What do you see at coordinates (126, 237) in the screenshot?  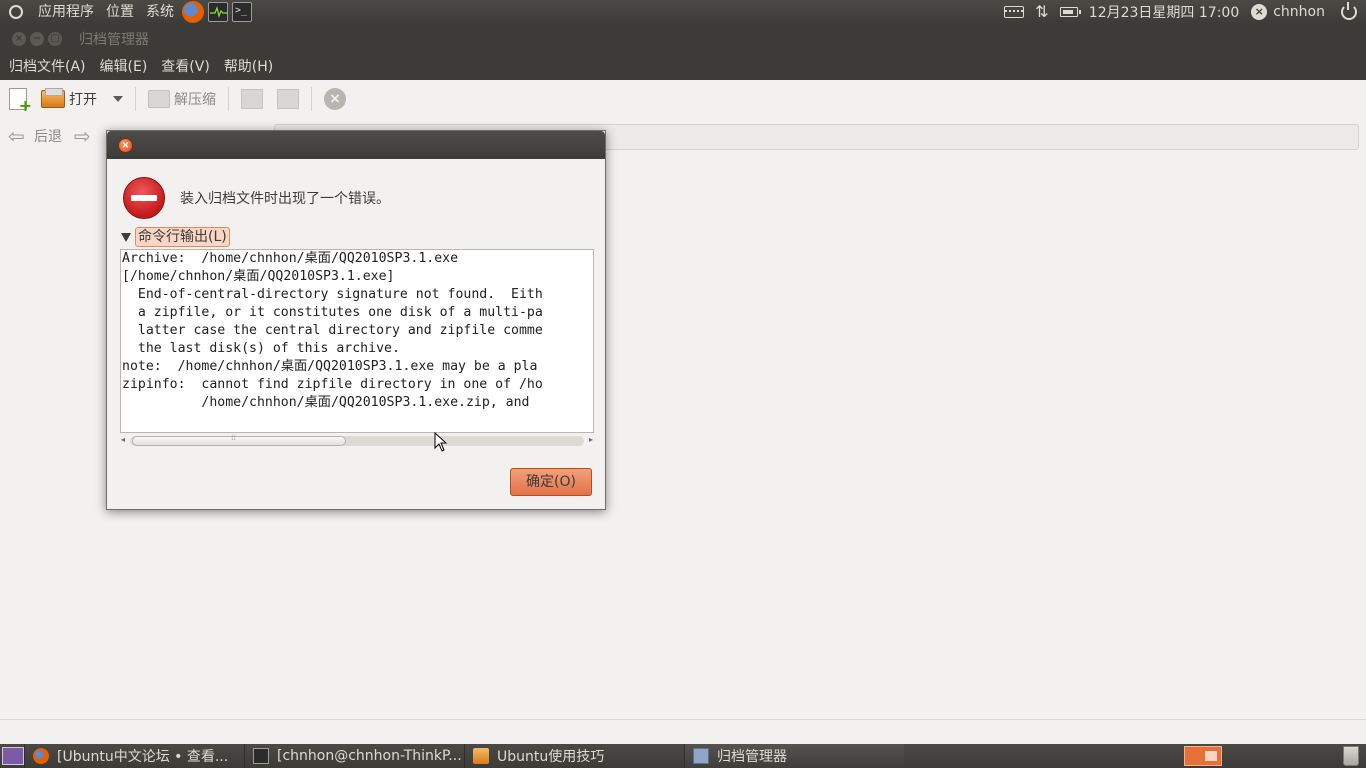 I see `expander-arrow-icon` at bounding box center [126, 237].